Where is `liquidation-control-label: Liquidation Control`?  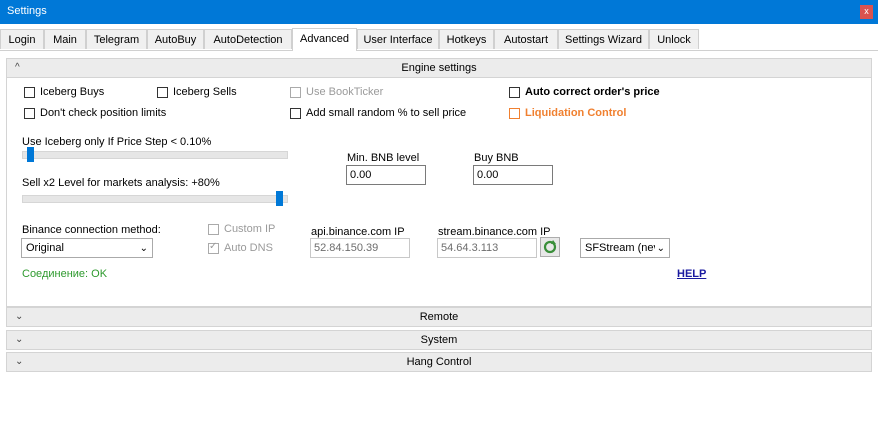 liquidation-control-label: Liquidation Control is located at coordinates (576, 113).